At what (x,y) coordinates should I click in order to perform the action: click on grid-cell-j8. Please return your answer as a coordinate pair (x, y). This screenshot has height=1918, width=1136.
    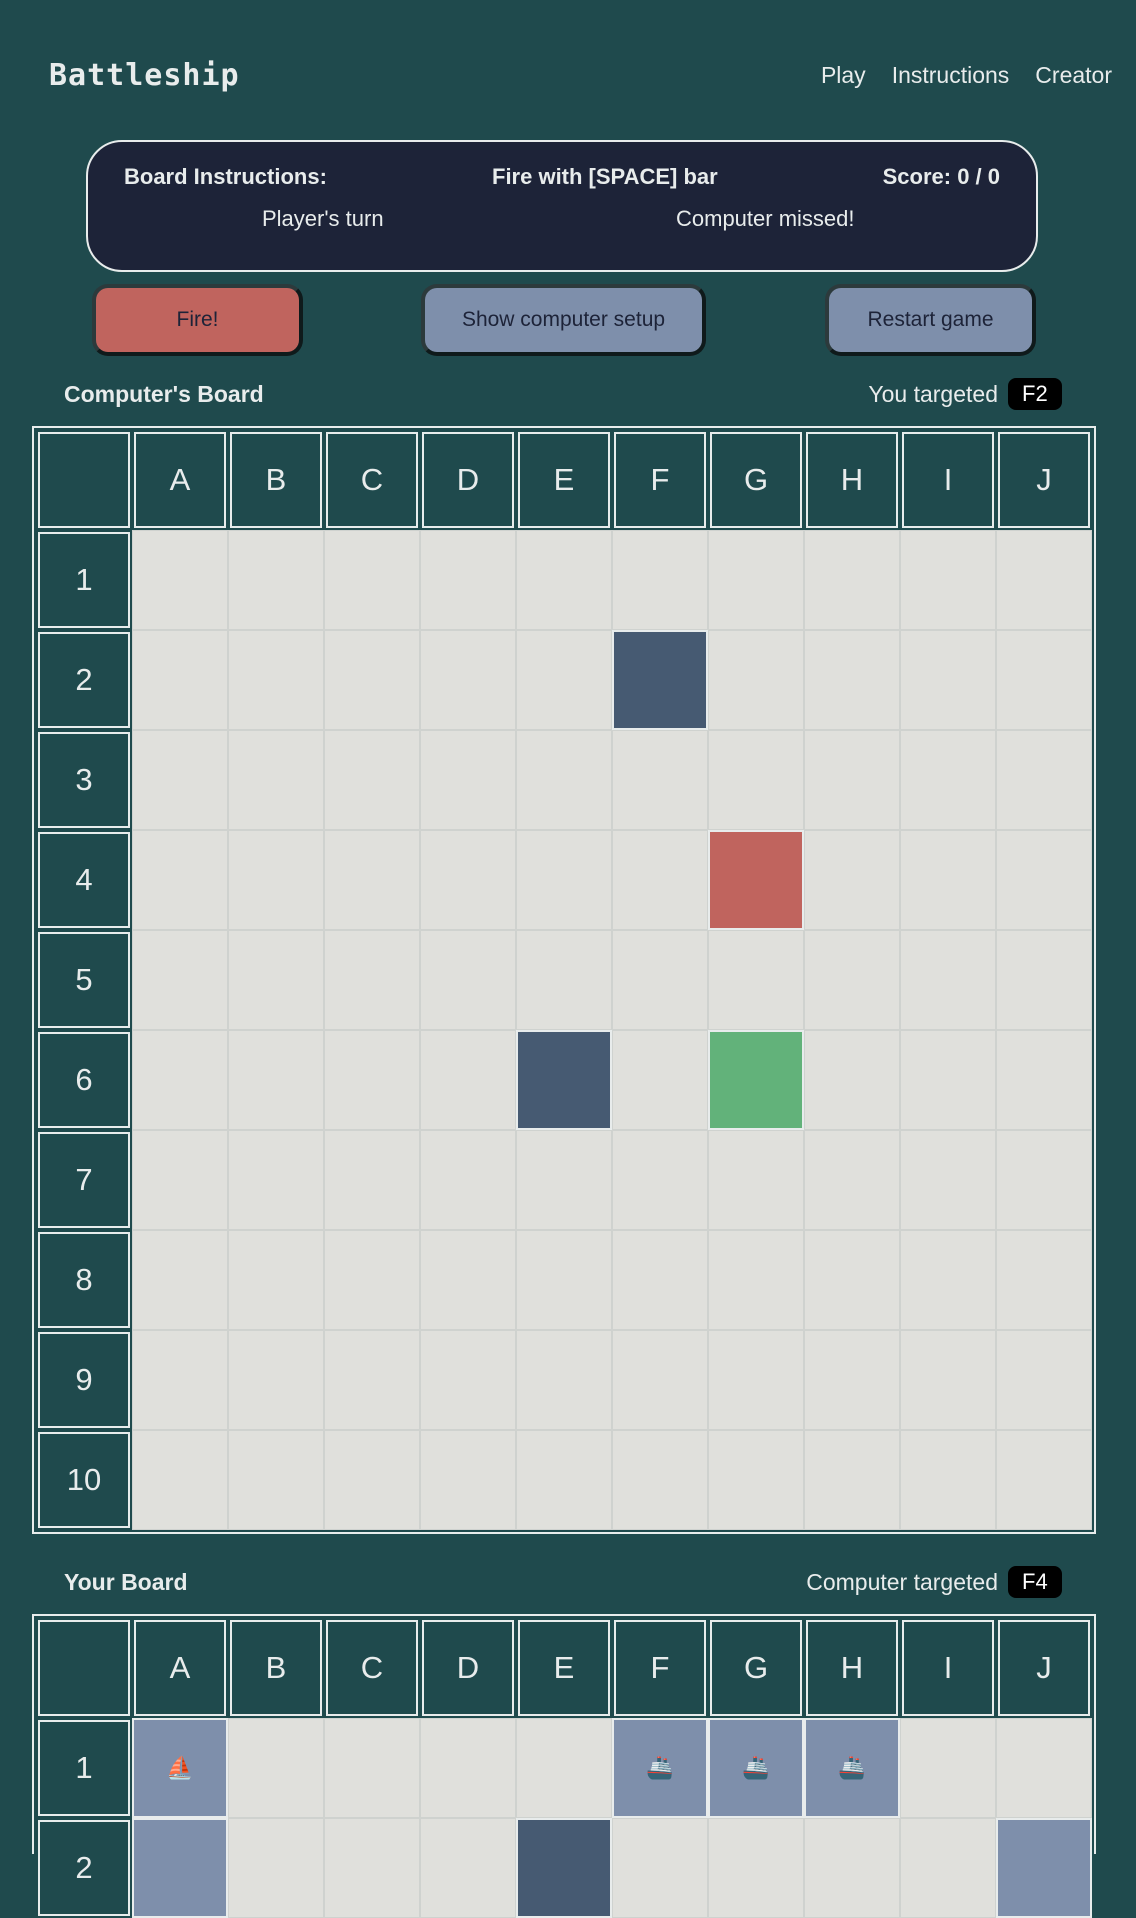
    Looking at the image, I should click on (1044, 1280).